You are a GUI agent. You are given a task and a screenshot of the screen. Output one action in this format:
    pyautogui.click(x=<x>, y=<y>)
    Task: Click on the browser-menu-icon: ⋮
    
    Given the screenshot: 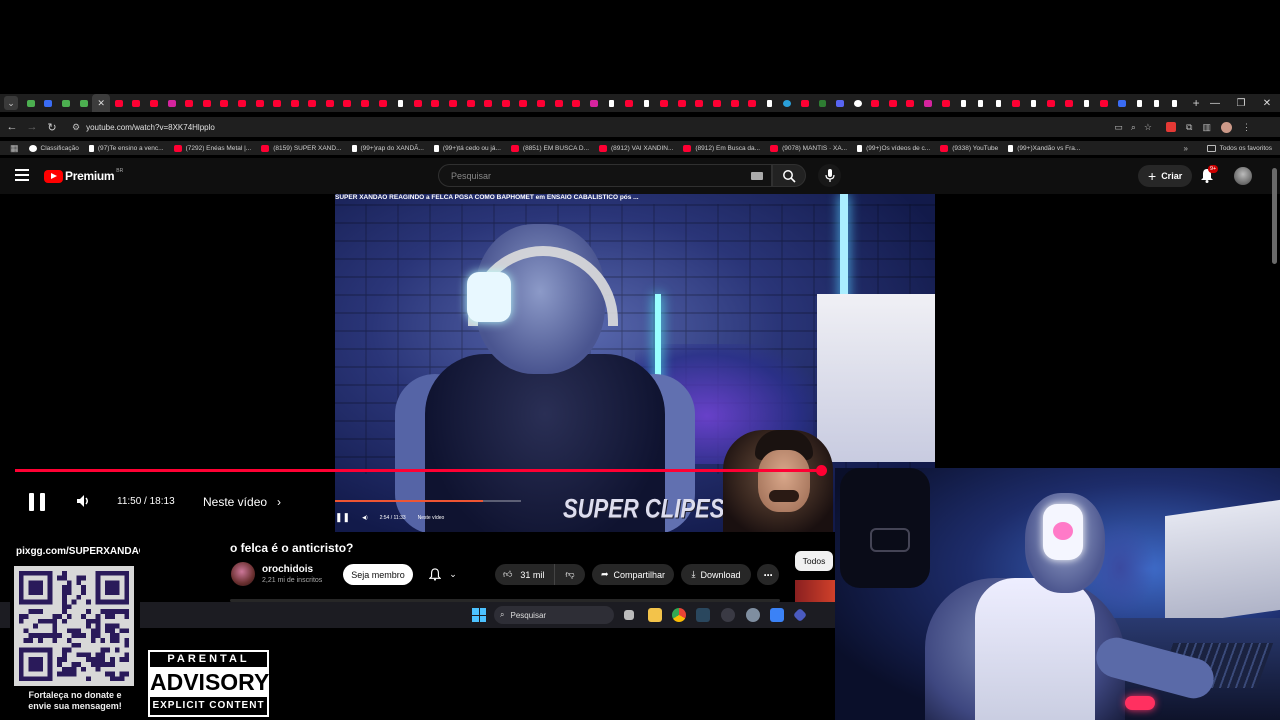 What is the action you would take?
    pyautogui.click(x=1246, y=127)
    